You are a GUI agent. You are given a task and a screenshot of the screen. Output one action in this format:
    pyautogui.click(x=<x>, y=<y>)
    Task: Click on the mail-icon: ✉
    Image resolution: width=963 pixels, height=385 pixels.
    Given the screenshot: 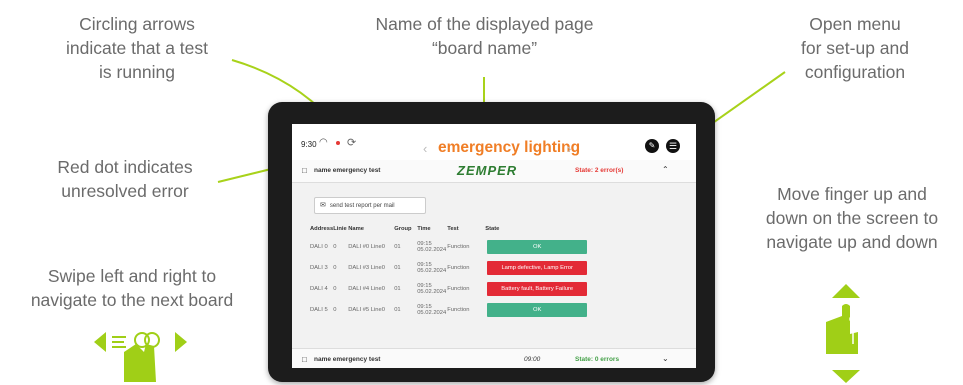 What is the action you would take?
    pyautogui.click(x=323, y=205)
    